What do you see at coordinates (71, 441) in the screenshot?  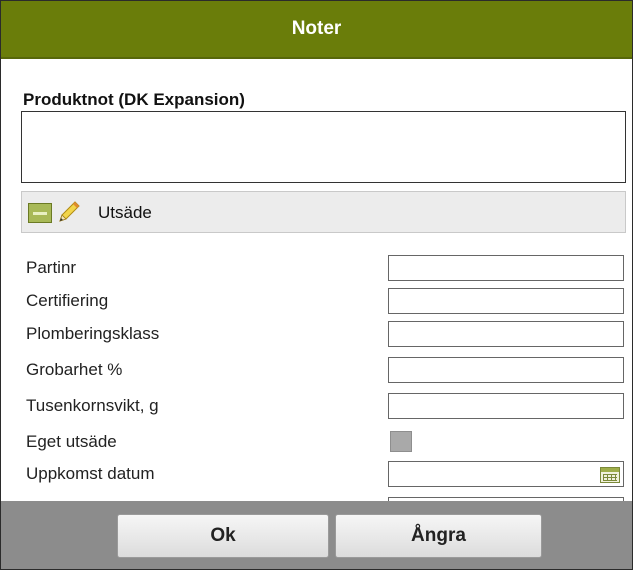 I see `field-label: Eget utsäde` at bounding box center [71, 441].